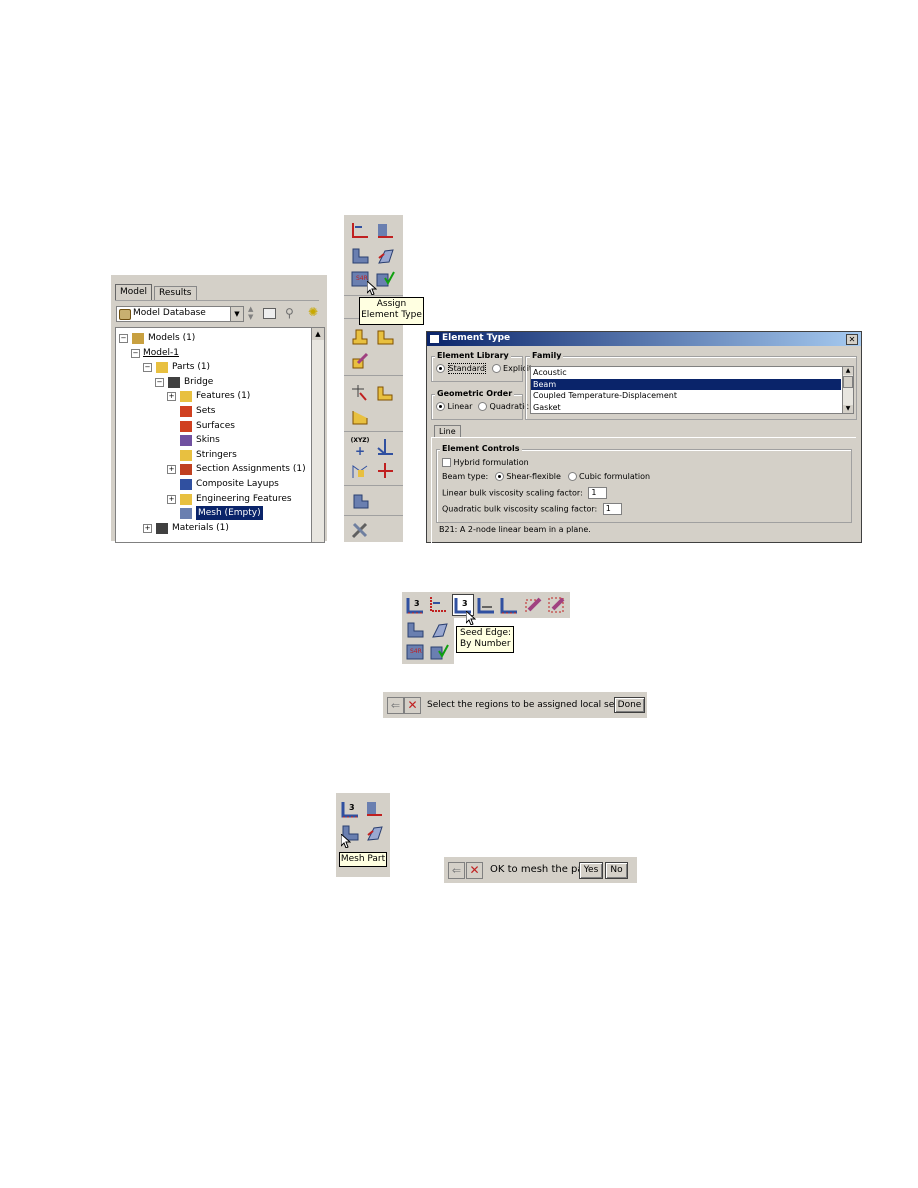 The height and width of the screenshot is (1188, 918). Describe the element at coordinates (847, 390) in the screenshot. I see `family-scrollbar: ▲ ▼` at that location.